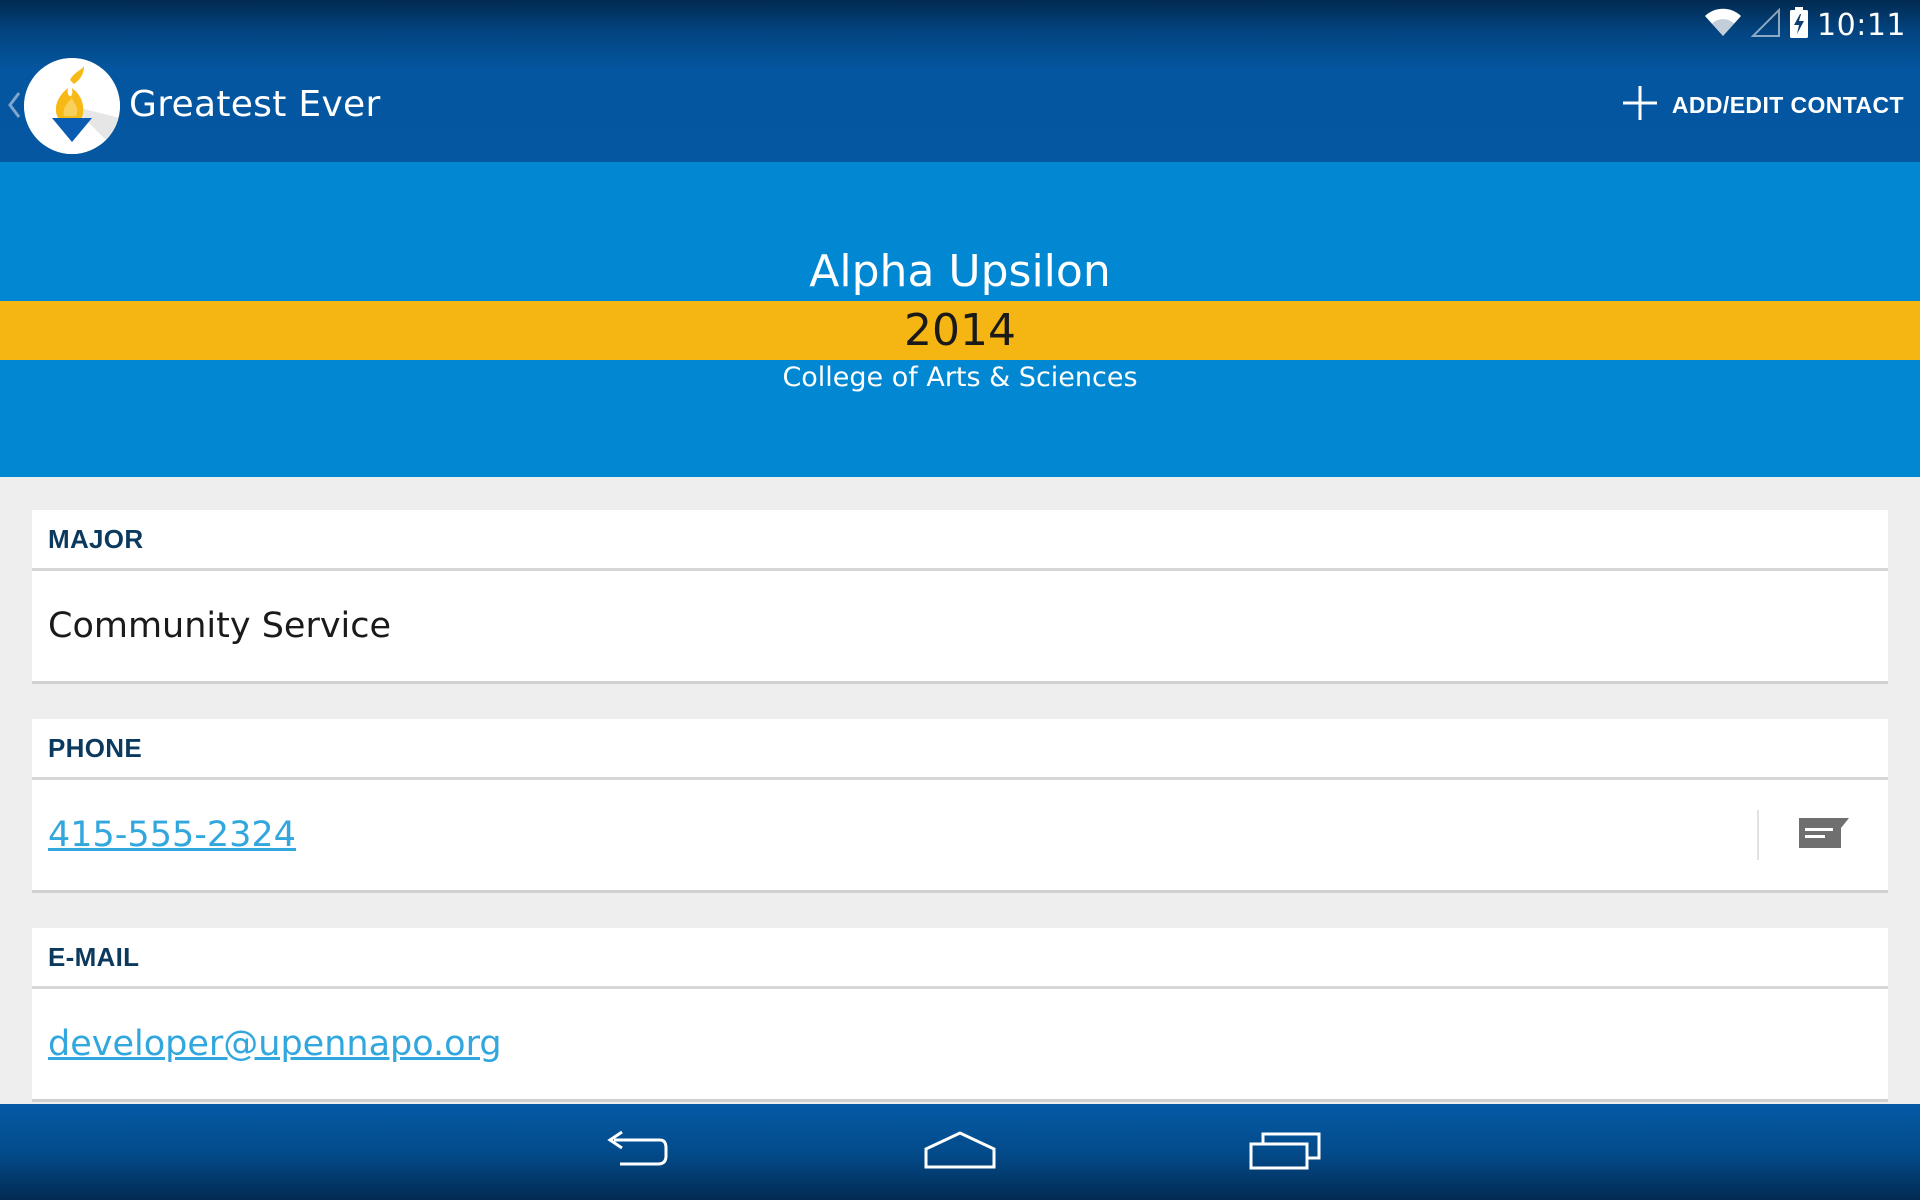 This screenshot has height=1200, width=1920. I want to click on major-label: MAJOR, so click(96, 538).